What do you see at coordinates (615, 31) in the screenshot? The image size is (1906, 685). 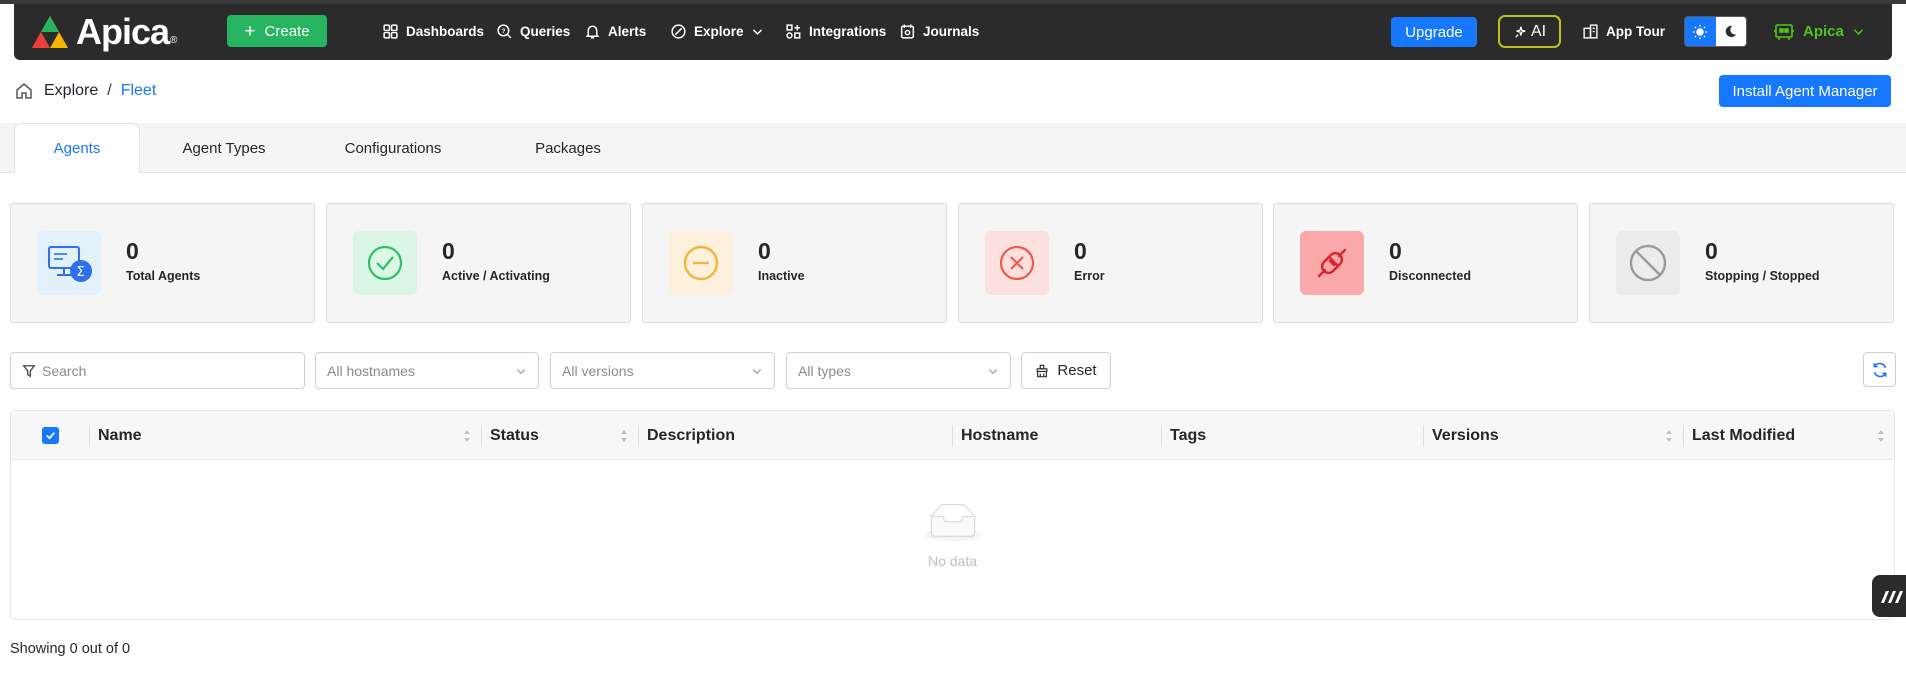 I see `nav-alerts: Alerts` at bounding box center [615, 31].